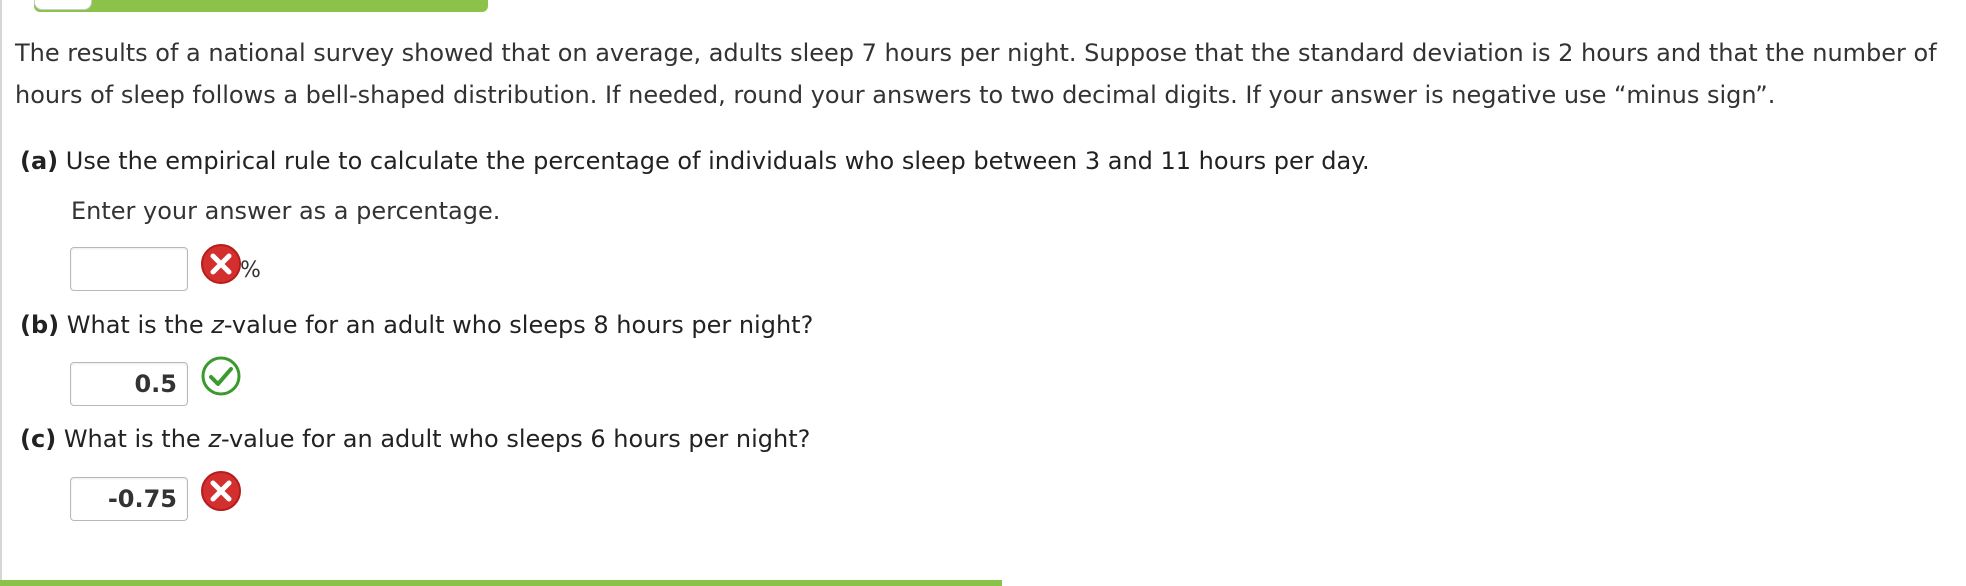 The image size is (1966, 586). I want to click on top-progress-tab, so click(261, 6).